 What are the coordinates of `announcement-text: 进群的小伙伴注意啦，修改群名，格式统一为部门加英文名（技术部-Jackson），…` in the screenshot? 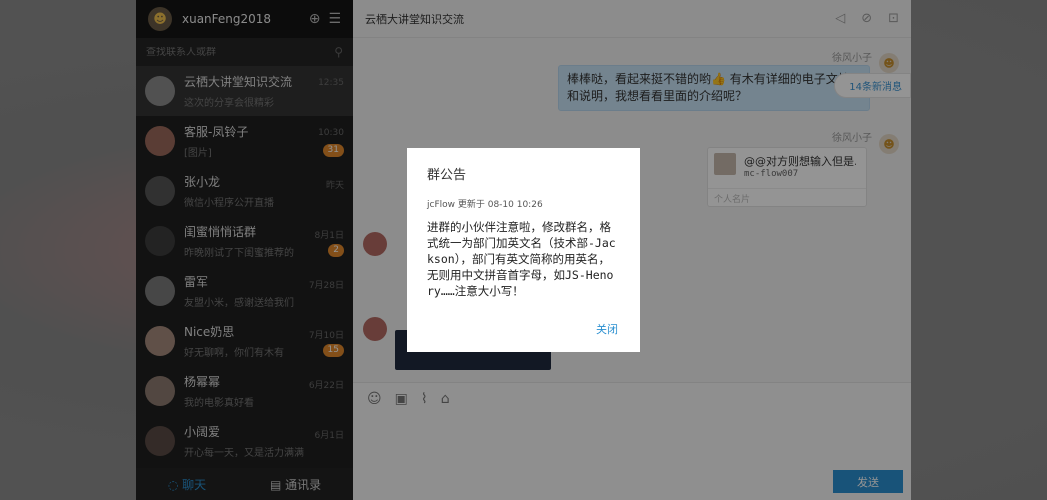 It's located at (521, 259).